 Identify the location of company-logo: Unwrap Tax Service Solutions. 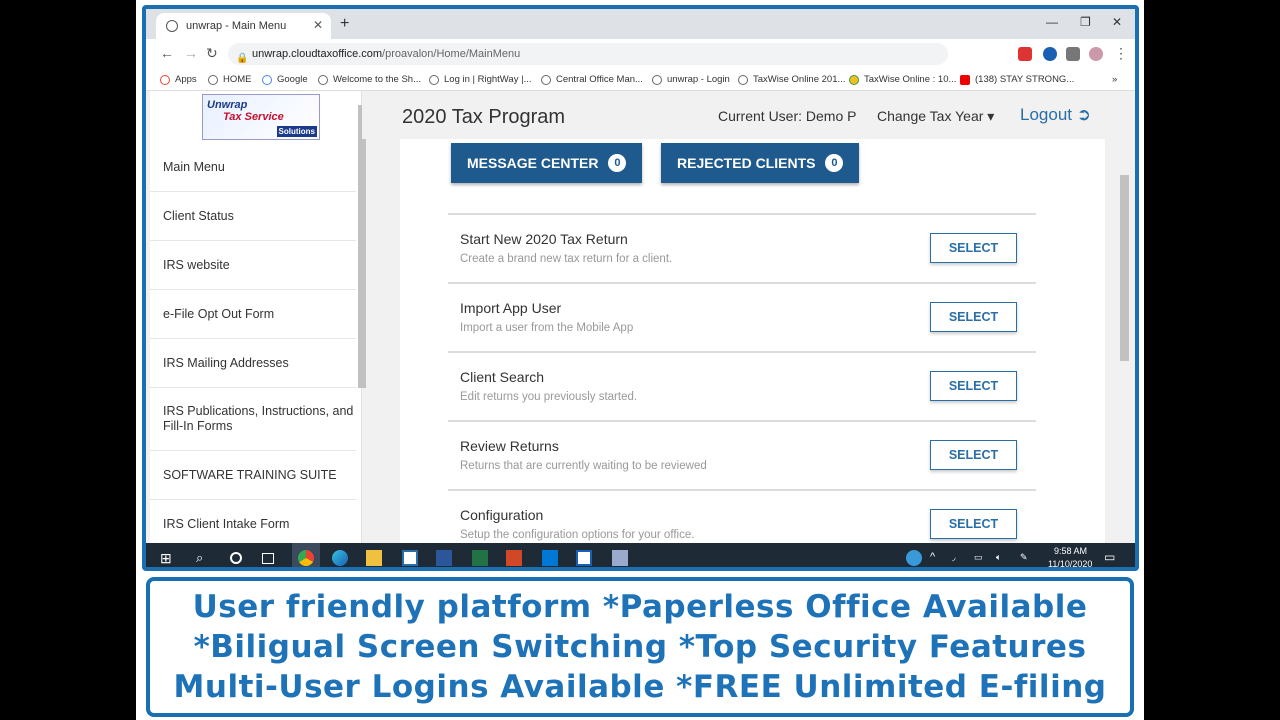
(261, 117).